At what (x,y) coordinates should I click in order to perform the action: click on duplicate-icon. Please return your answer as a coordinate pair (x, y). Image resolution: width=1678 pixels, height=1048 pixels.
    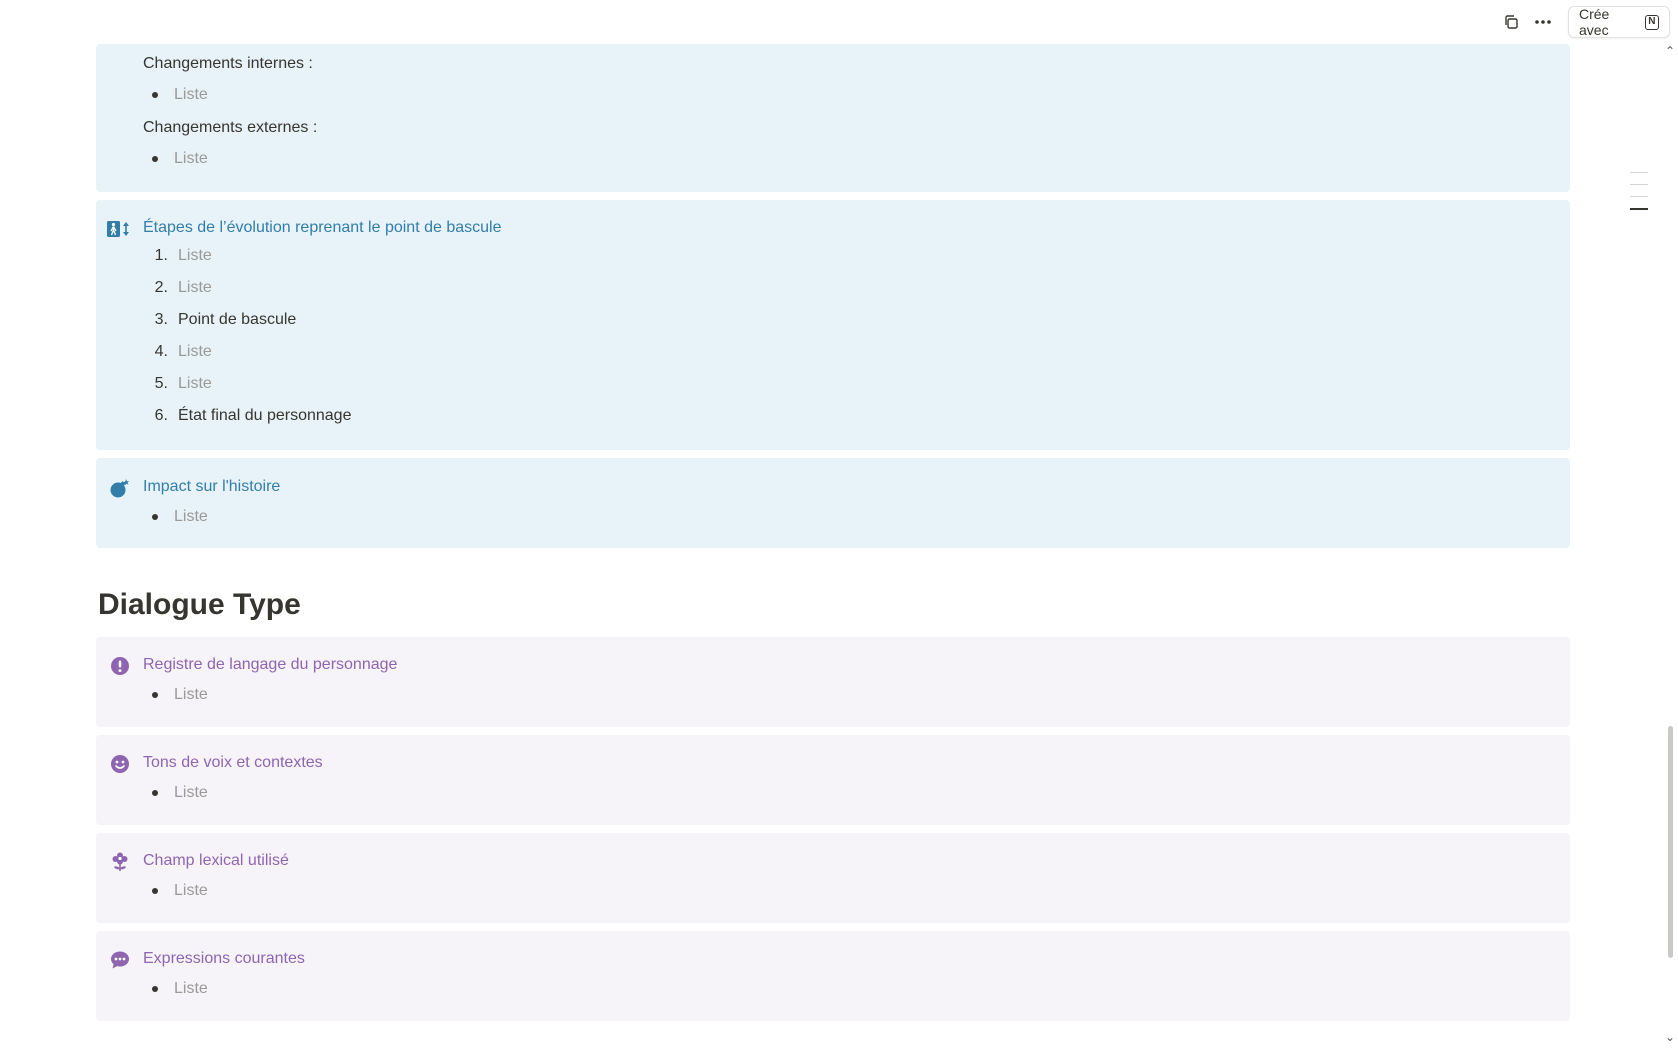
    Looking at the image, I should click on (1511, 22).